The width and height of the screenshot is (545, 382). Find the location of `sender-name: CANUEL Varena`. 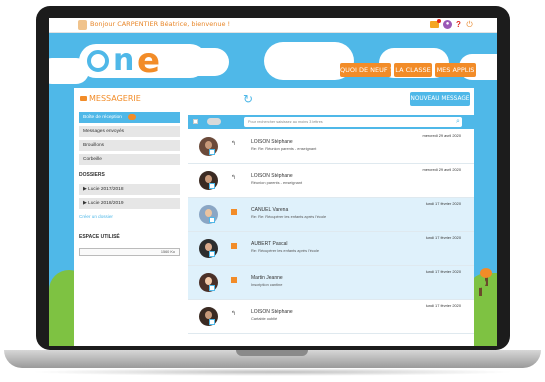

sender-name: CANUEL Varena is located at coordinates (270, 210).